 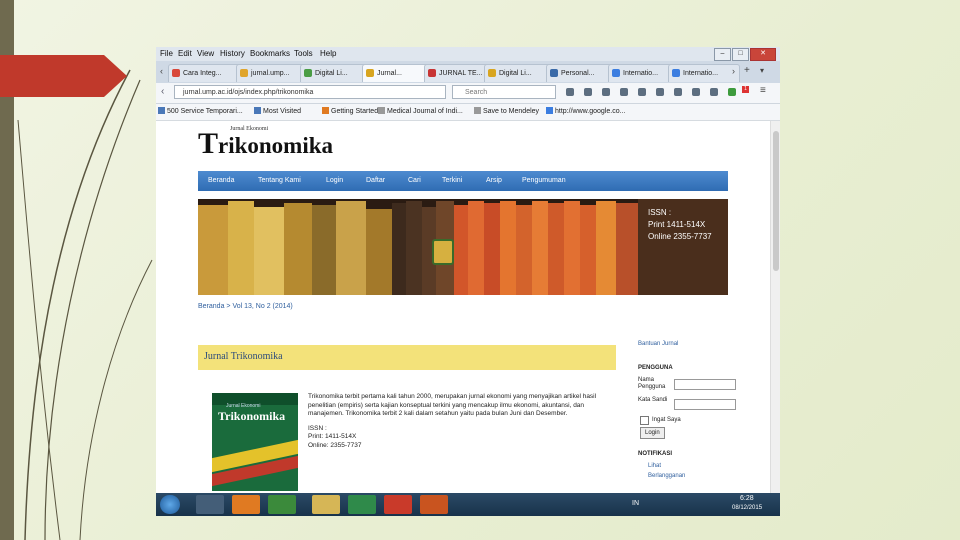 I want to click on chat-icon, so click(x=696, y=92).